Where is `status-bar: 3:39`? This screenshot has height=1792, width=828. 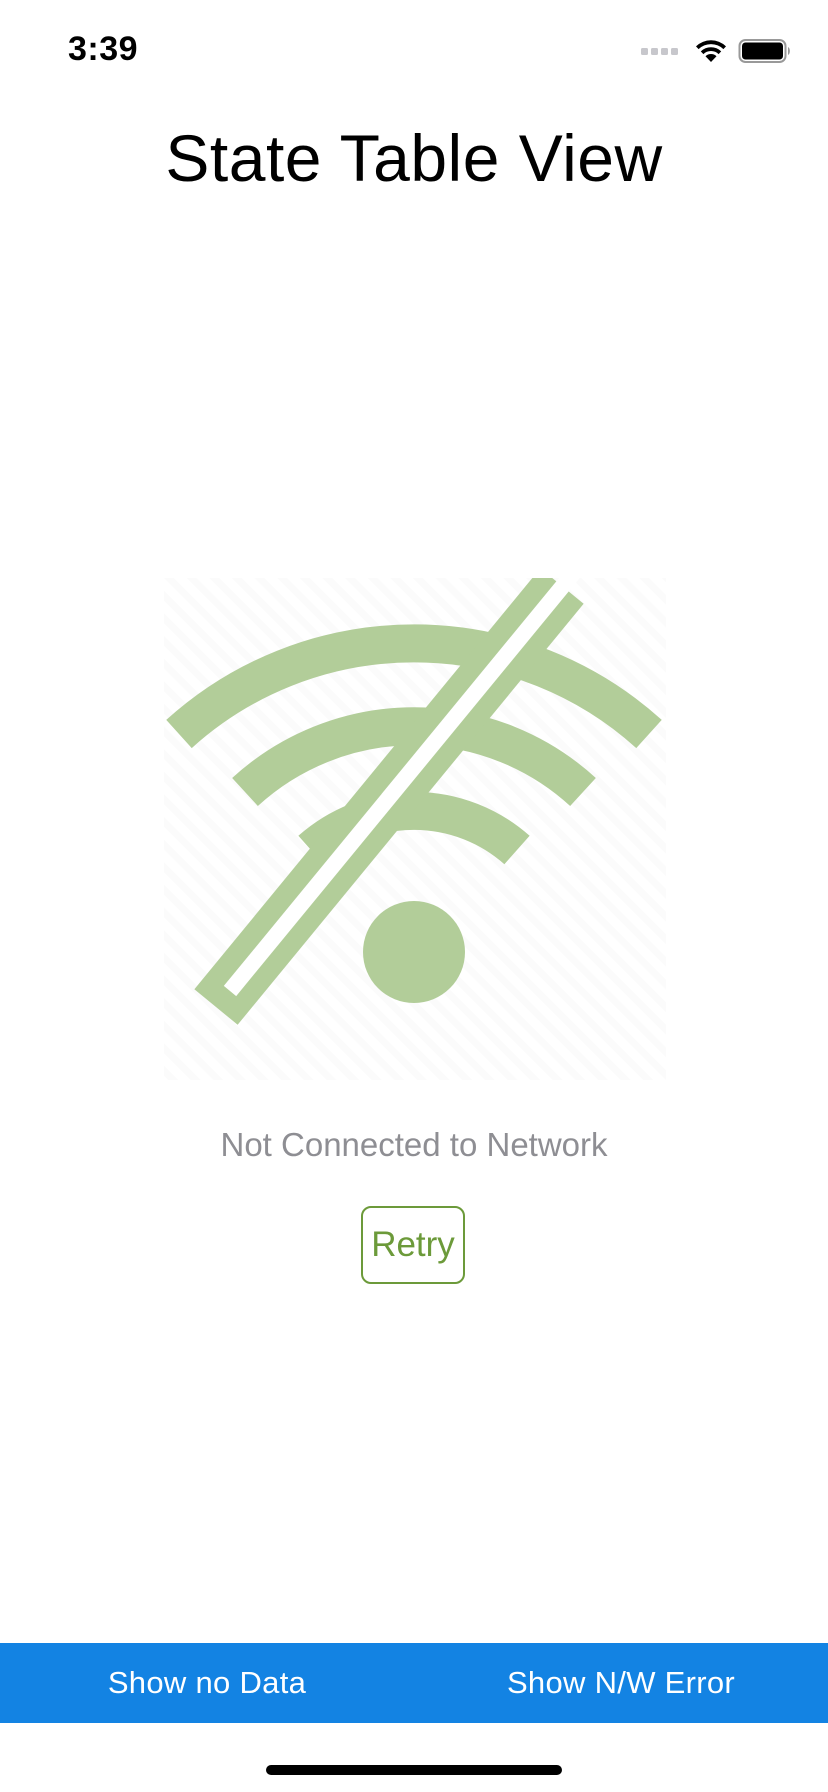 status-bar: 3:39 is located at coordinates (414, 50).